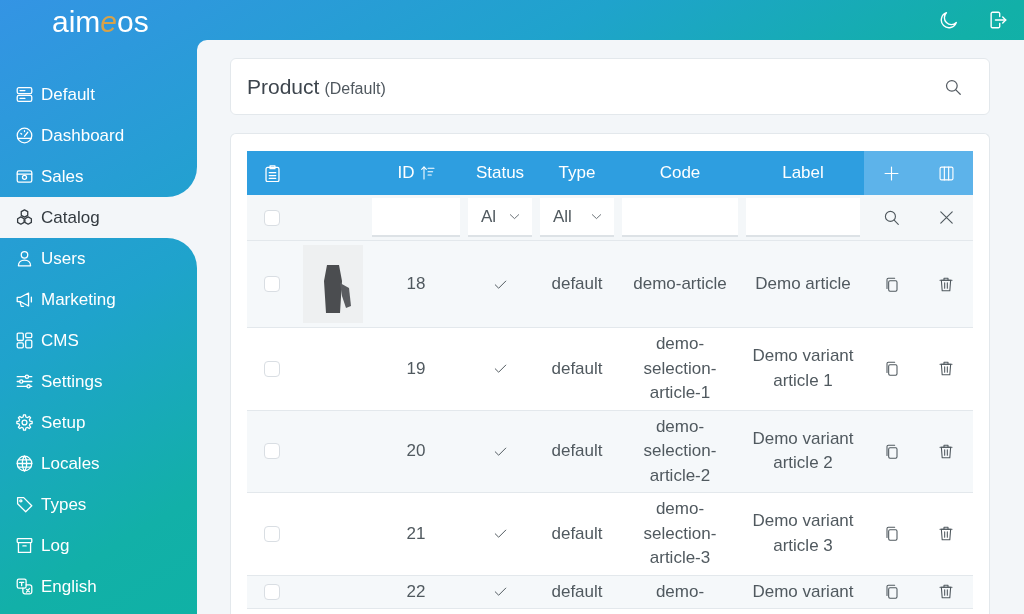 This screenshot has width=1024, height=614. I want to click on filter-select: All, so click(577, 217).